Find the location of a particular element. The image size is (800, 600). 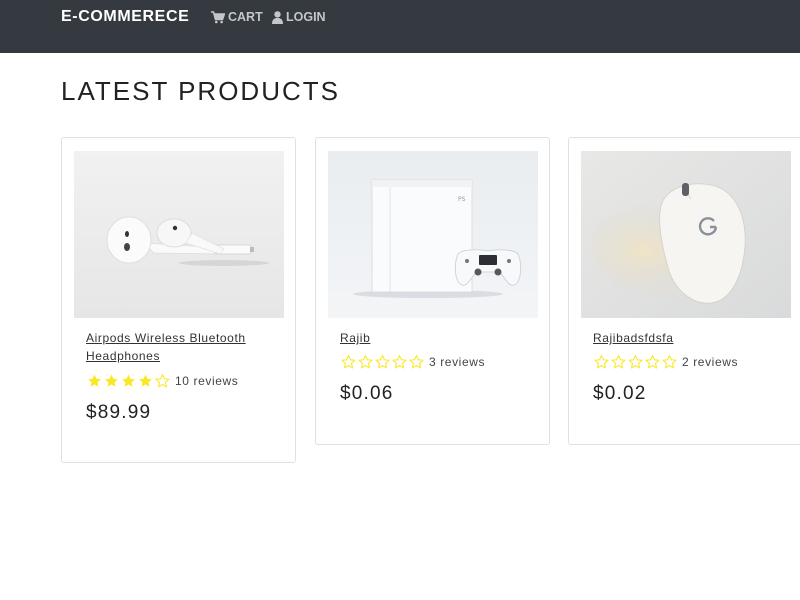

product-rating: 10 reviews is located at coordinates (162, 381).